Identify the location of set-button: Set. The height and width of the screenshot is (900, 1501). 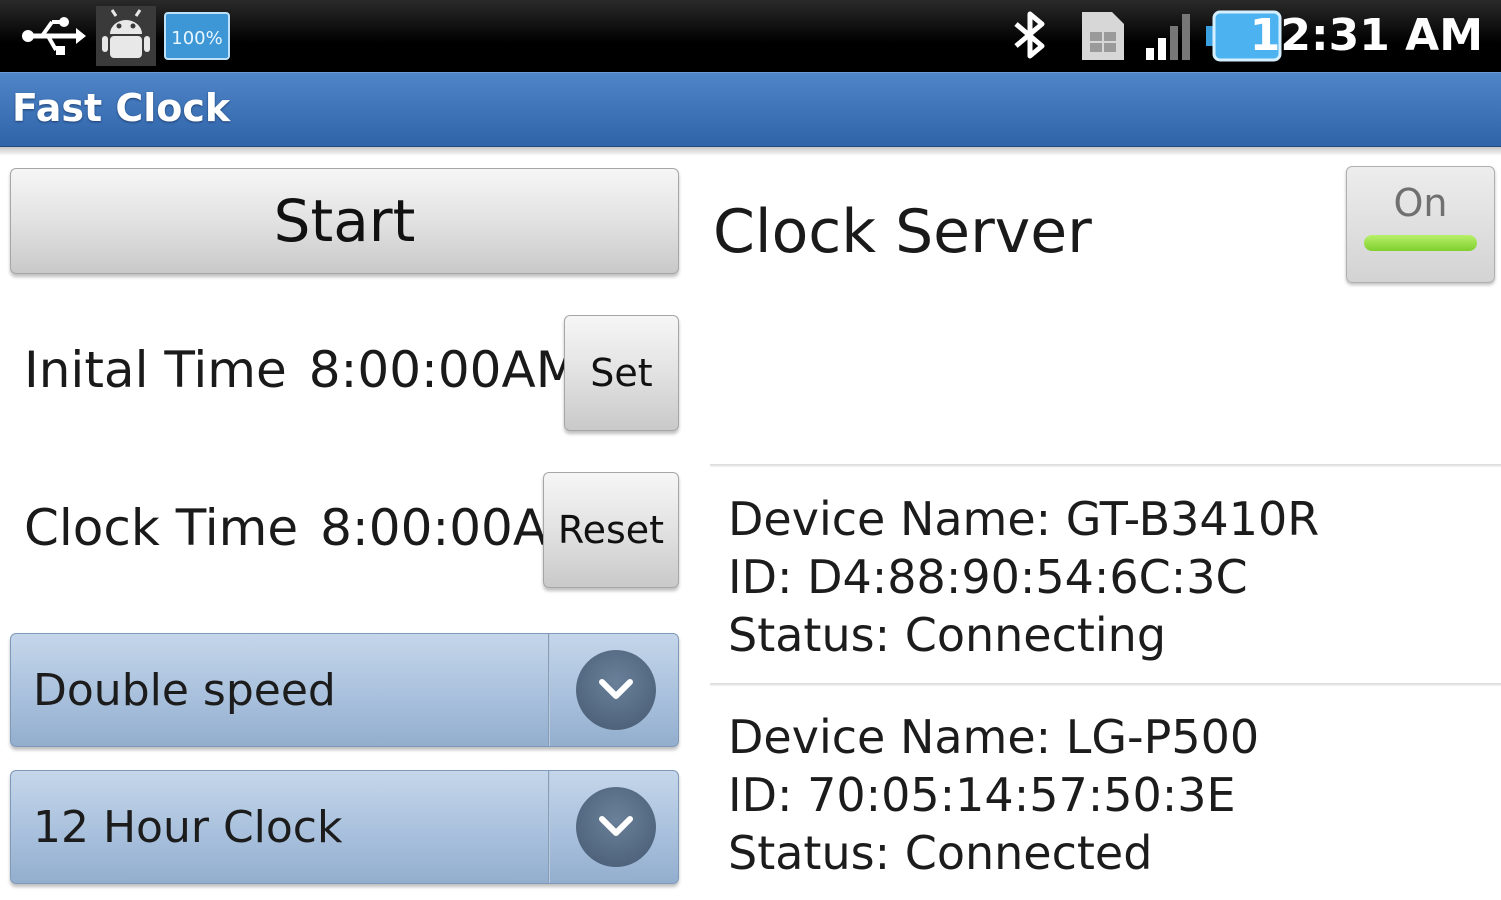
(621, 373).